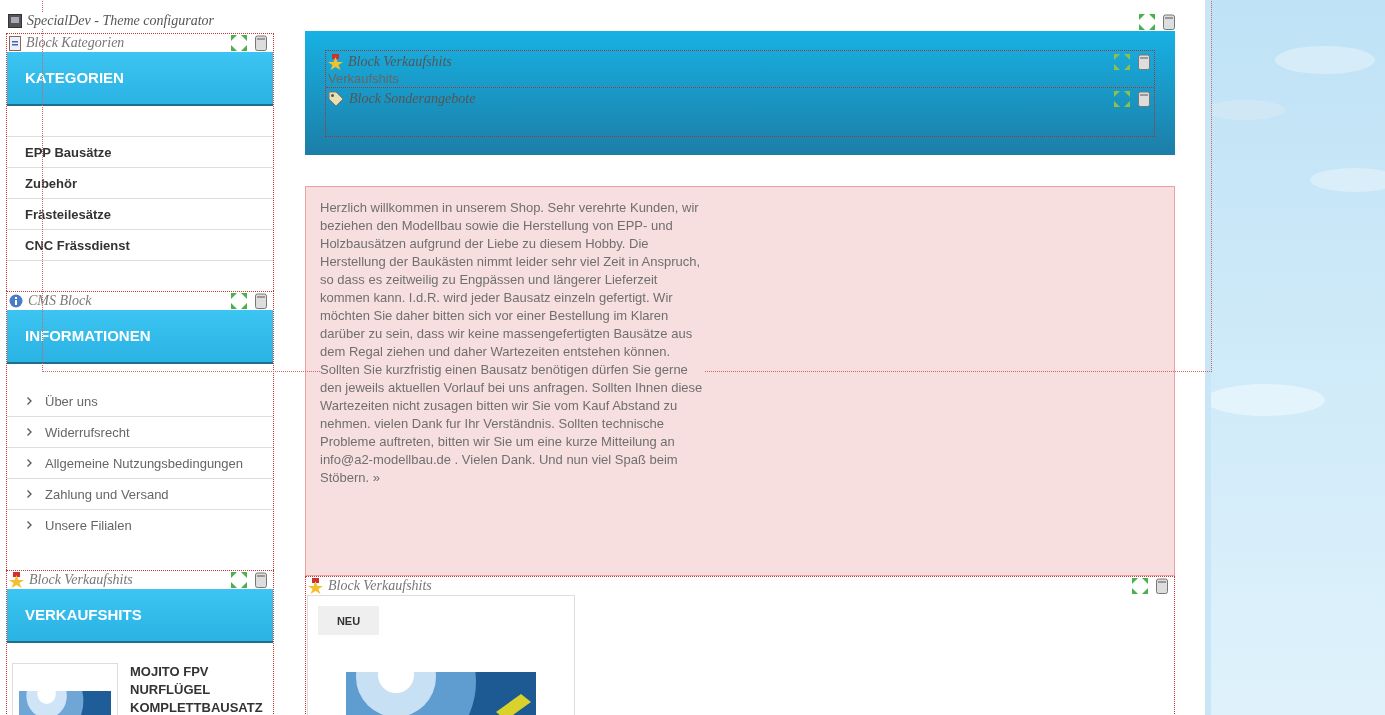  Describe the element at coordinates (88, 525) in the screenshot. I see `info-link: Unsere Filialen` at that location.